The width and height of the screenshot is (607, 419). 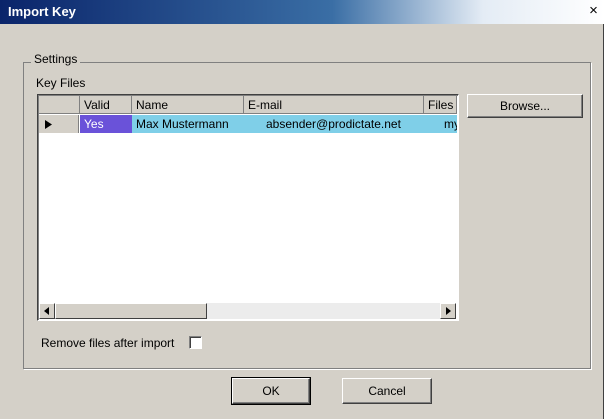 What do you see at coordinates (106, 105) in the screenshot?
I see `column-header-valid: Valid` at bounding box center [106, 105].